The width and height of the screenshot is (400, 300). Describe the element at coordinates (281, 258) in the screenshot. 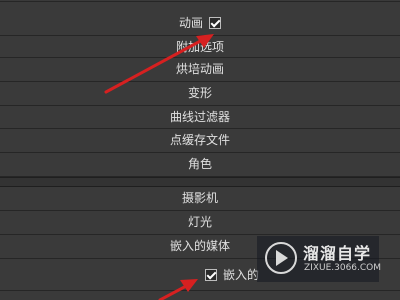

I see `play-logo-icon` at that location.